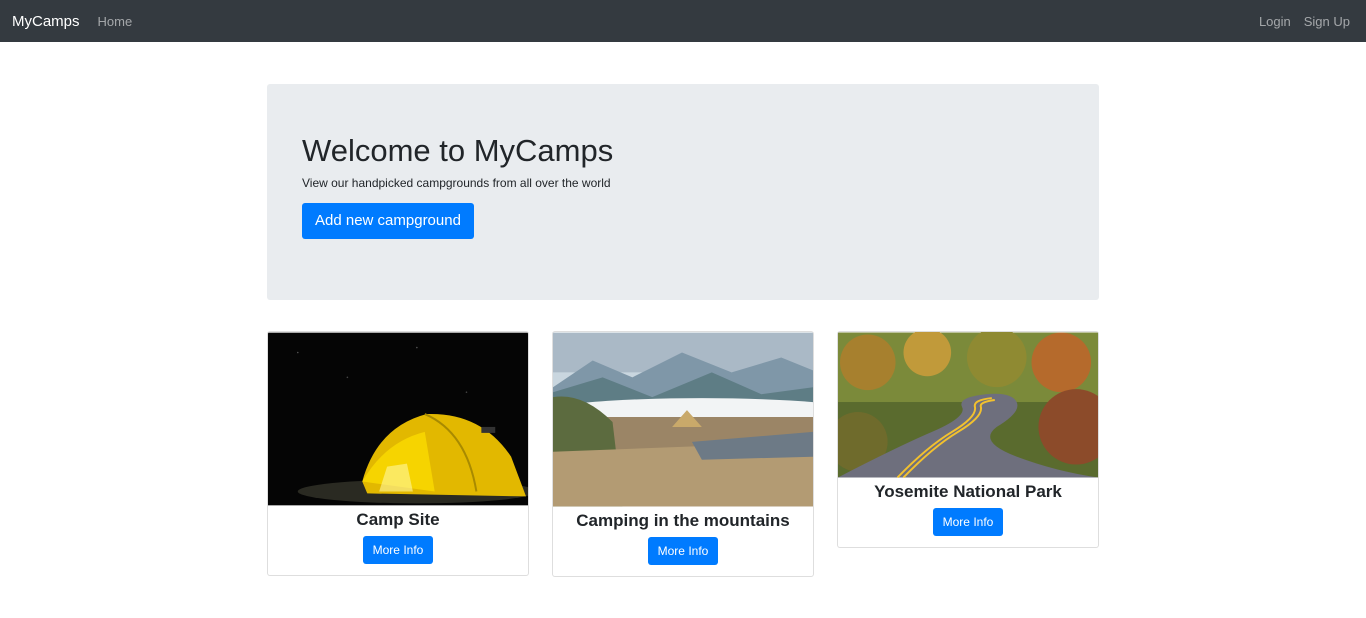 The width and height of the screenshot is (1366, 618). I want to click on campground-card: Camping in the mountains More Info, so click(683, 454).